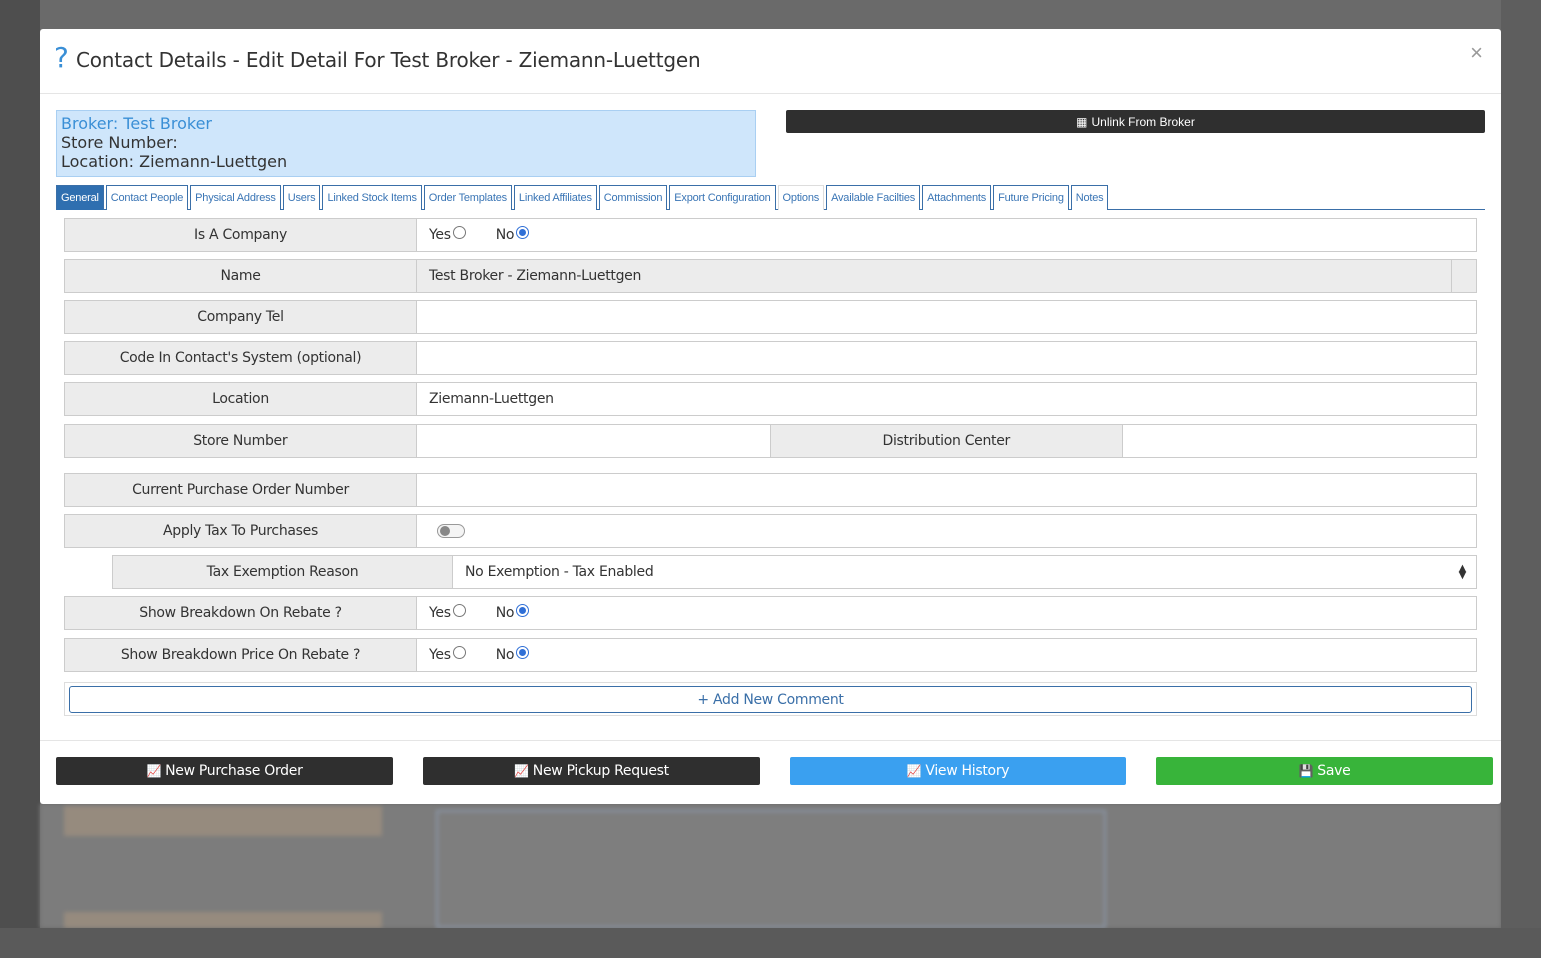  What do you see at coordinates (633, 197) in the screenshot?
I see `tab-commission: Commission` at bounding box center [633, 197].